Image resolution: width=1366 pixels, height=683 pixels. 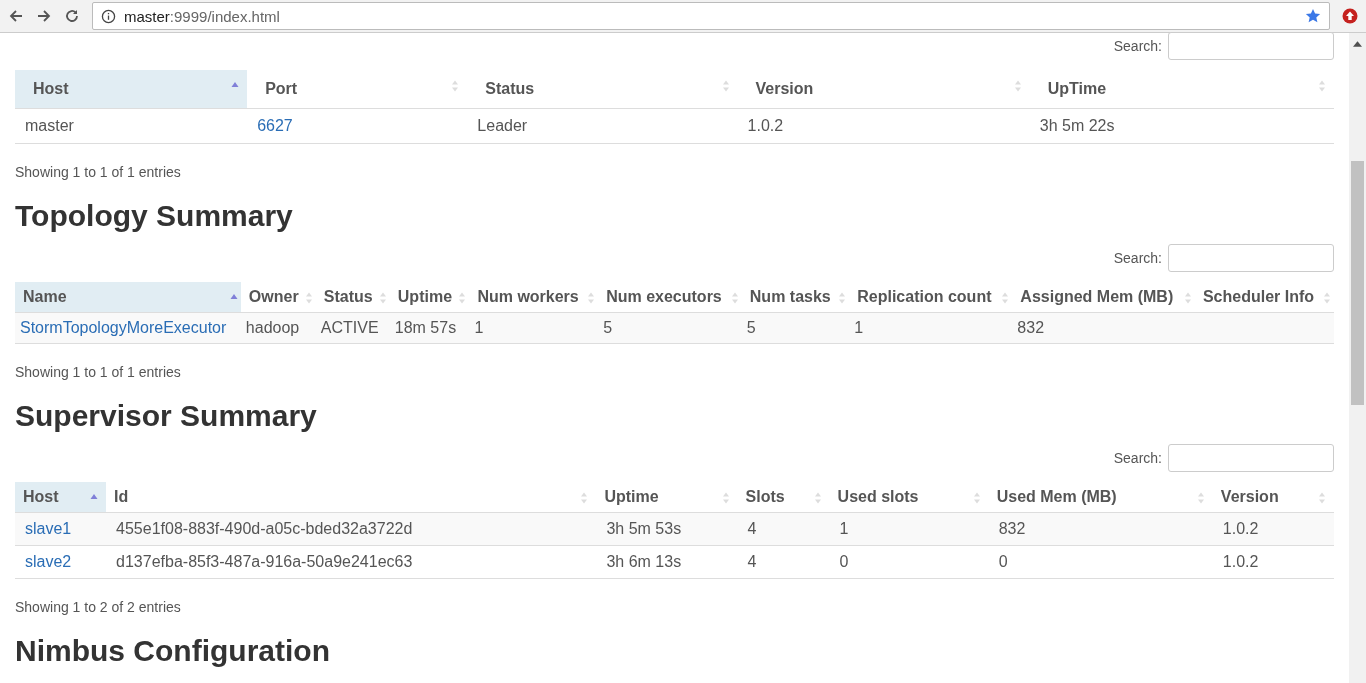 What do you see at coordinates (783, 497) in the screenshot?
I see `column-header: Slots` at bounding box center [783, 497].